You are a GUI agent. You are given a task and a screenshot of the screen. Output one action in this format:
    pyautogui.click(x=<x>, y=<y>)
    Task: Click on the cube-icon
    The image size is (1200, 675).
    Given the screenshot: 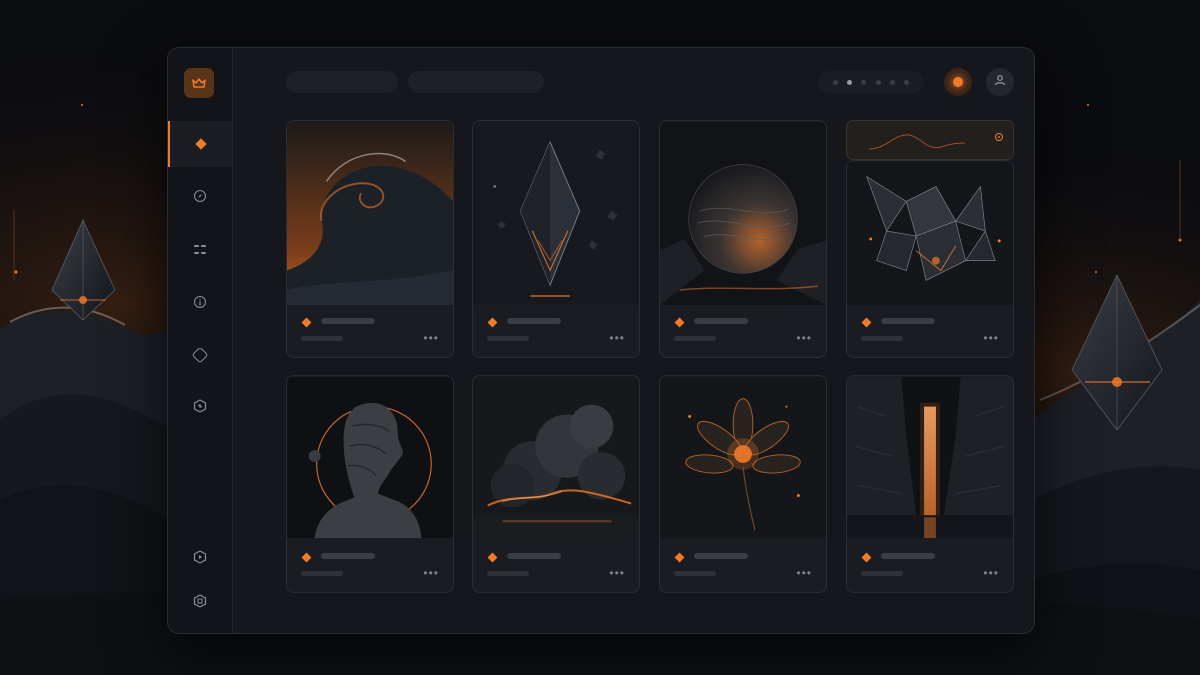 What is the action you would take?
    pyautogui.click(x=200, y=408)
    